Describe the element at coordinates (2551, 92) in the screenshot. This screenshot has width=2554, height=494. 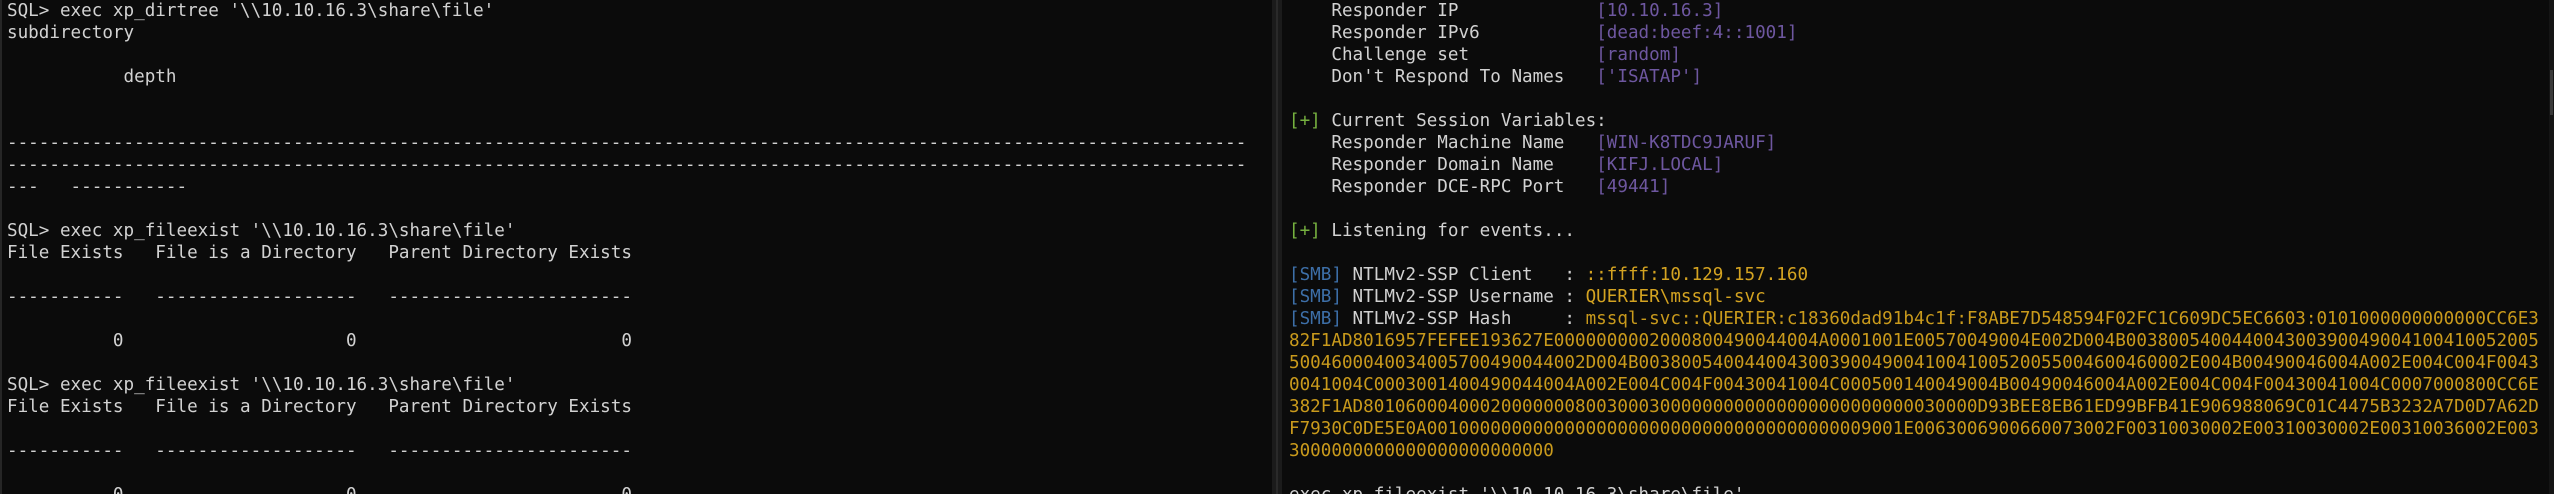
I see `scrollbar-thumb` at that location.